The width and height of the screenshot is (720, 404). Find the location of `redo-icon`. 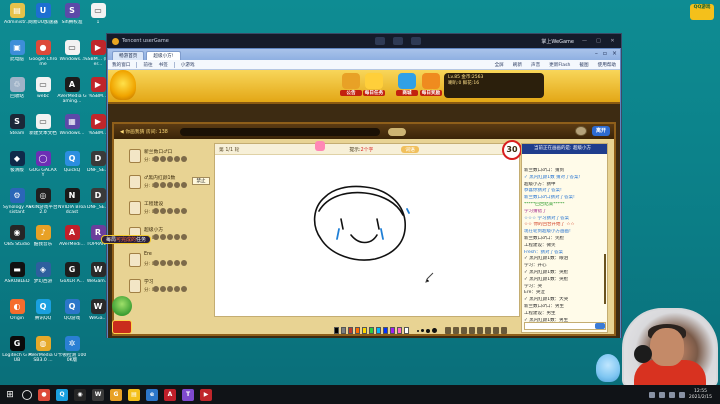

redo-icon is located at coordinates (472, 330).